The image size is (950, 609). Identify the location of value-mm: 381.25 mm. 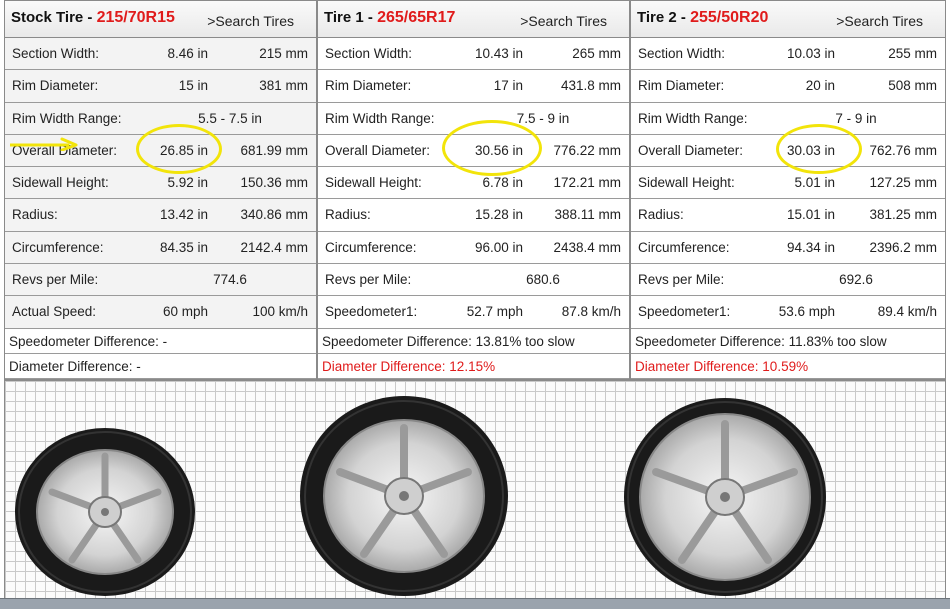
(903, 215).